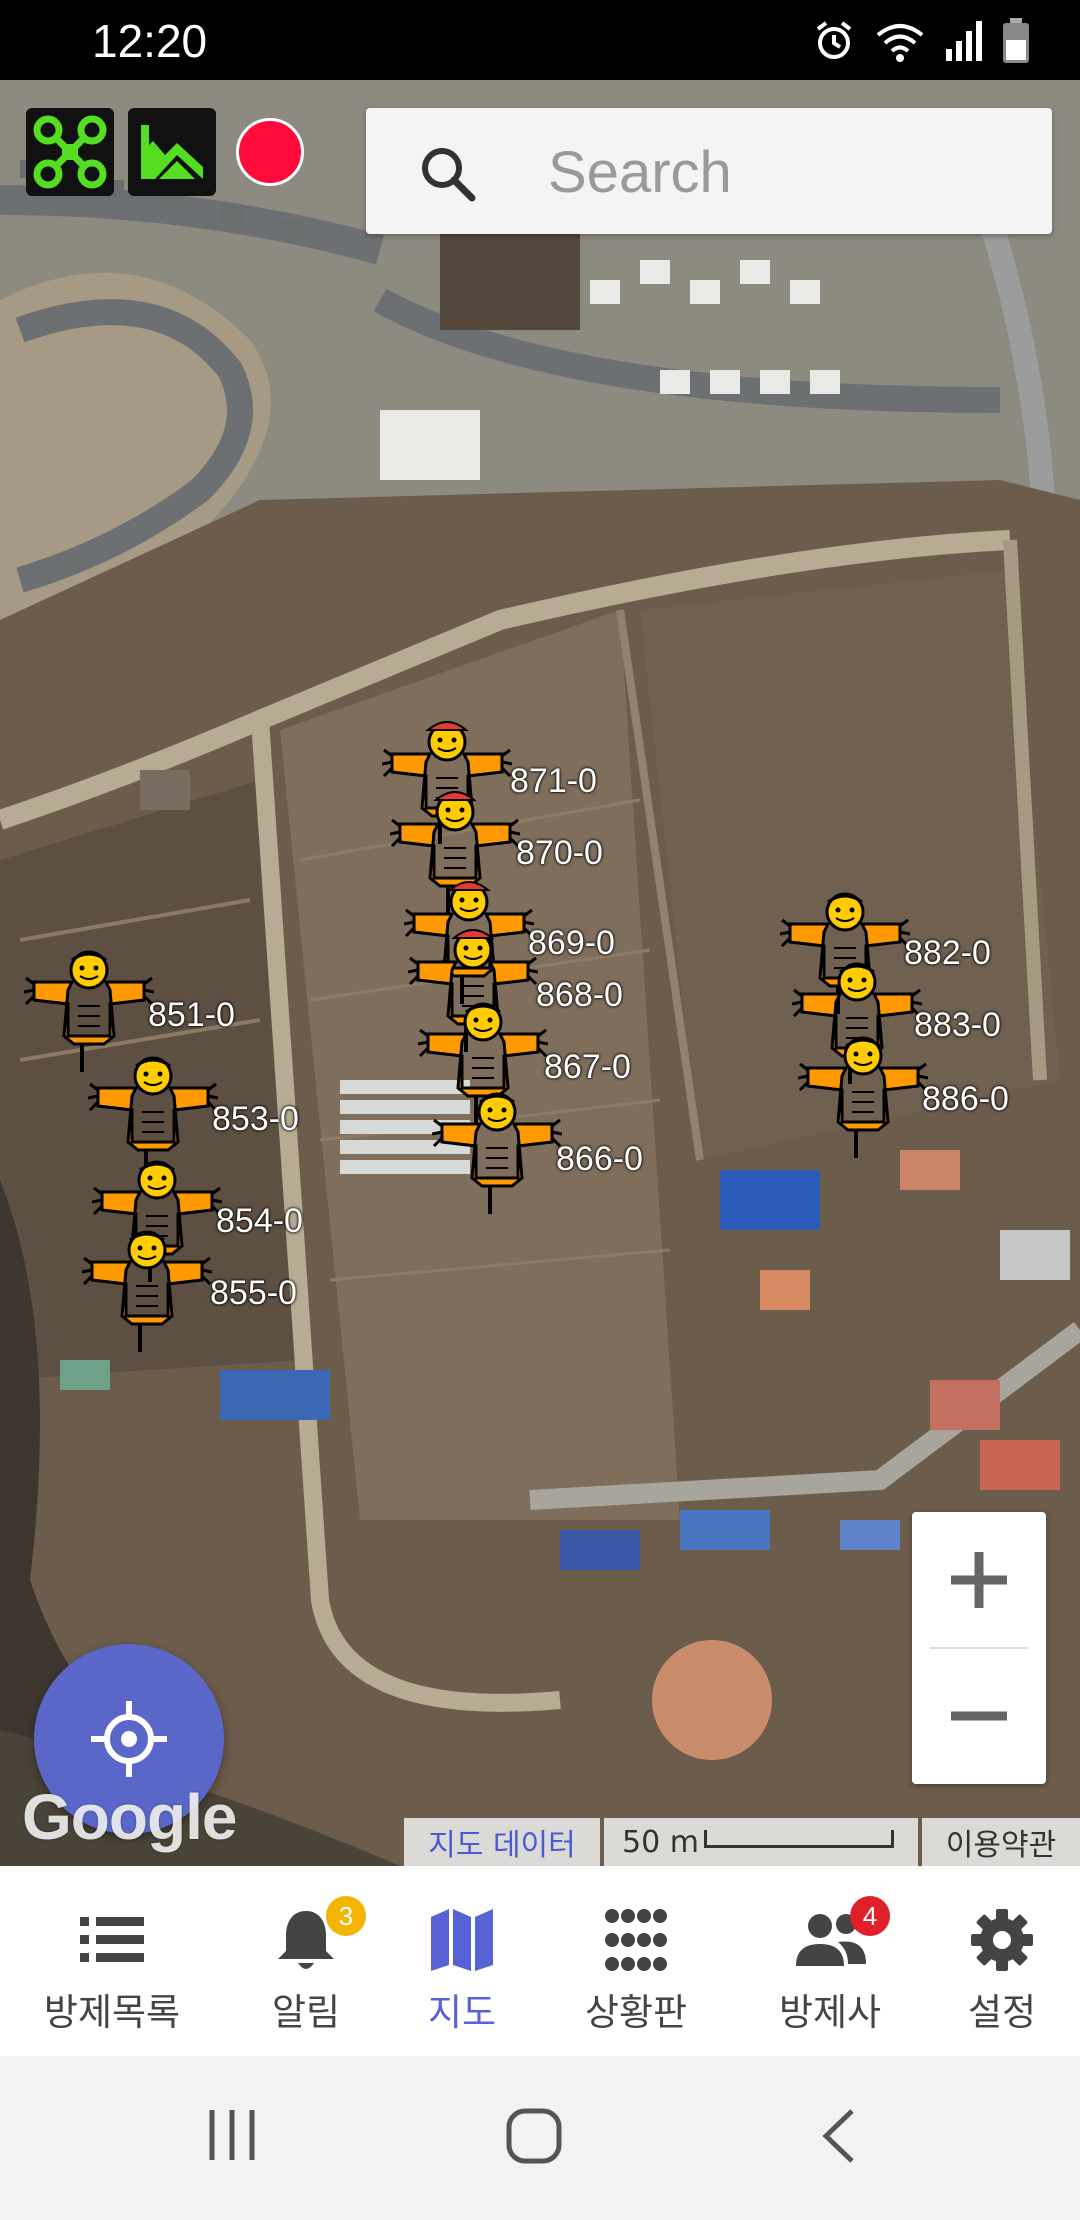 The image size is (1080, 2220). I want to click on terrain-map-icon, so click(172, 152).